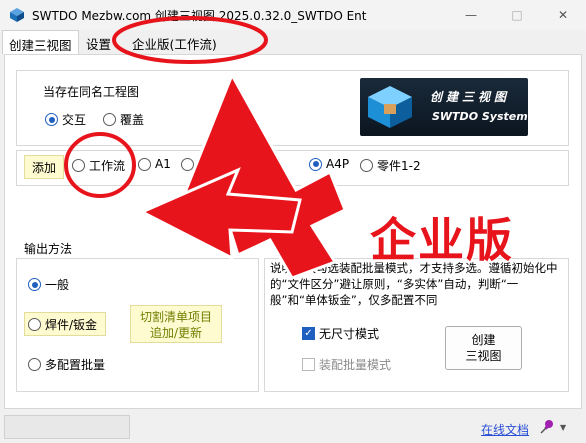  I want to click on dropdown-arrow-icon: ▼, so click(563, 427).